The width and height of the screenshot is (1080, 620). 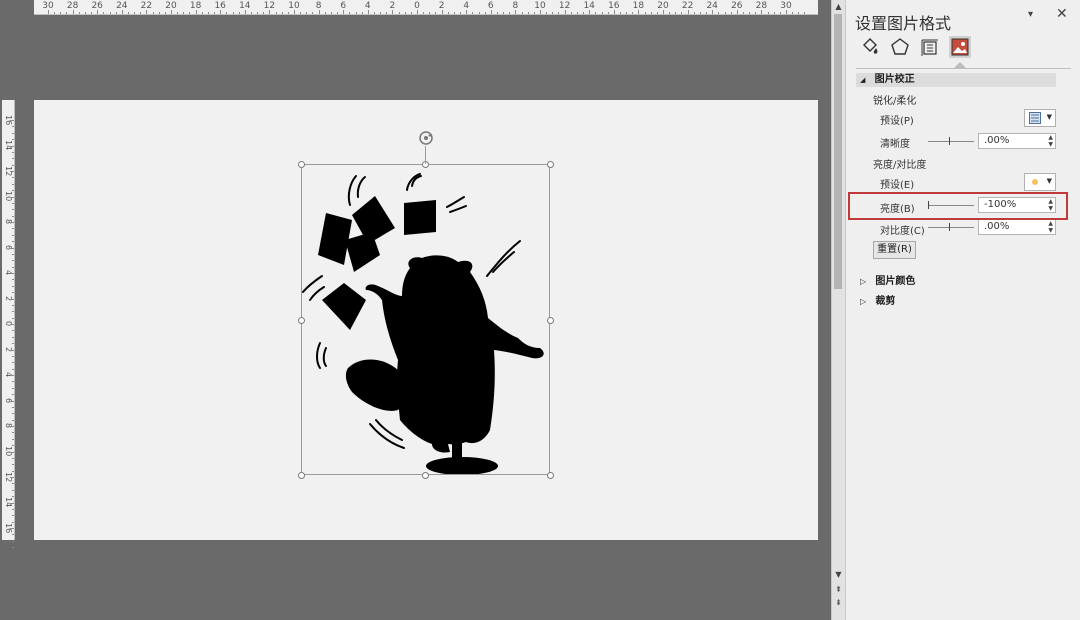 I want to click on clarity-slider-track, so click(x=951, y=141).